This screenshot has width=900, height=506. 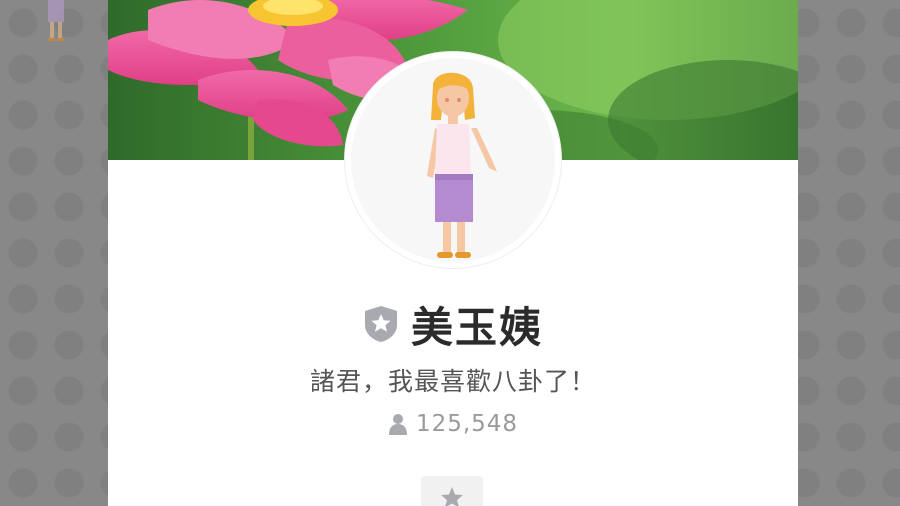 What do you see at coordinates (452, 496) in the screenshot?
I see `star-icon` at bounding box center [452, 496].